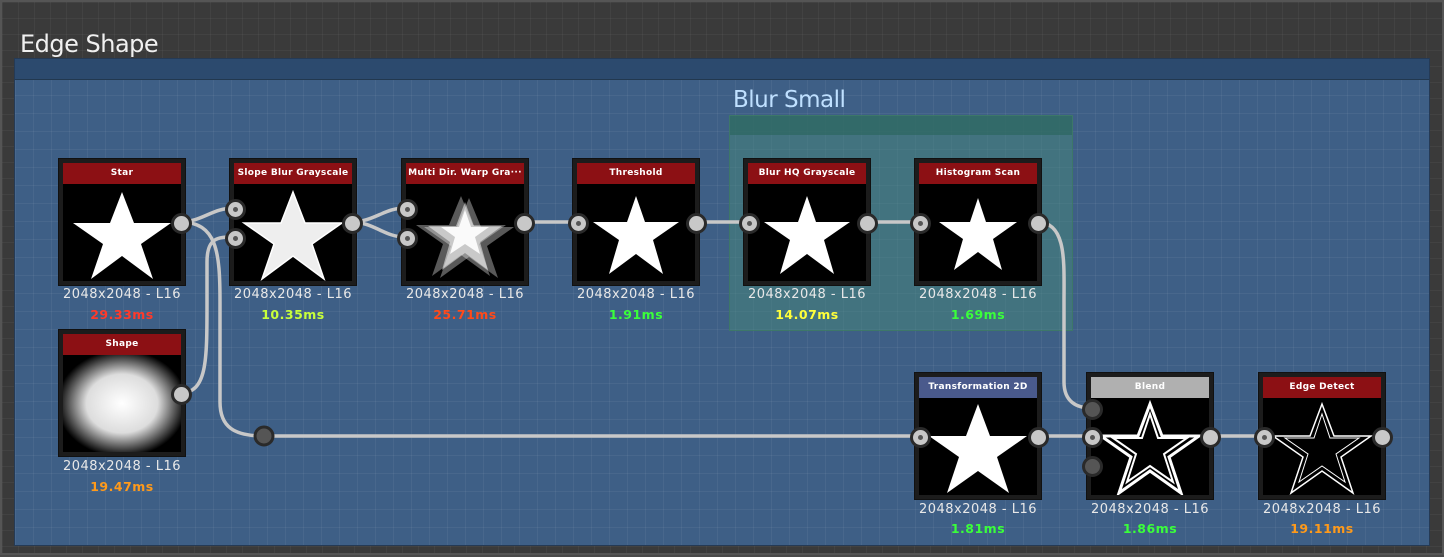 The width and height of the screenshot is (1444, 557). I want to click on node-star: Star, so click(122, 222).